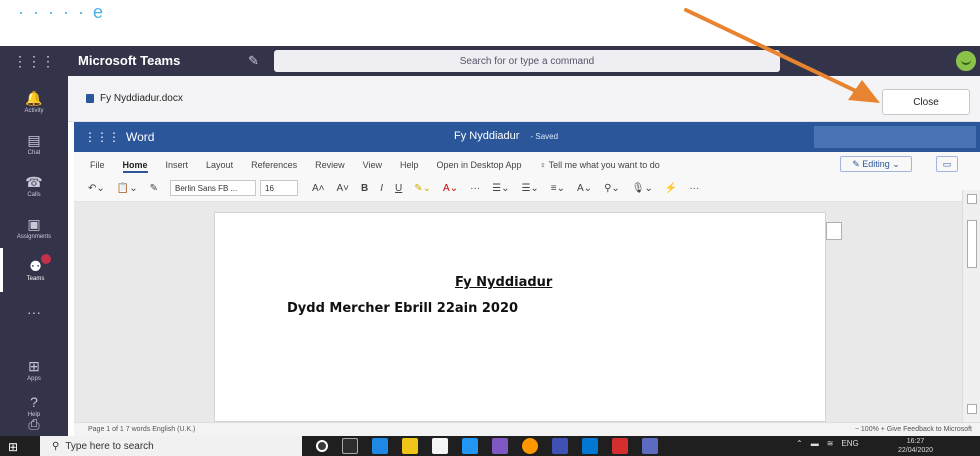  Describe the element at coordinates (34, 186) in the screenshot. I see `rail-item-calls: ☎ Calls` at that location.